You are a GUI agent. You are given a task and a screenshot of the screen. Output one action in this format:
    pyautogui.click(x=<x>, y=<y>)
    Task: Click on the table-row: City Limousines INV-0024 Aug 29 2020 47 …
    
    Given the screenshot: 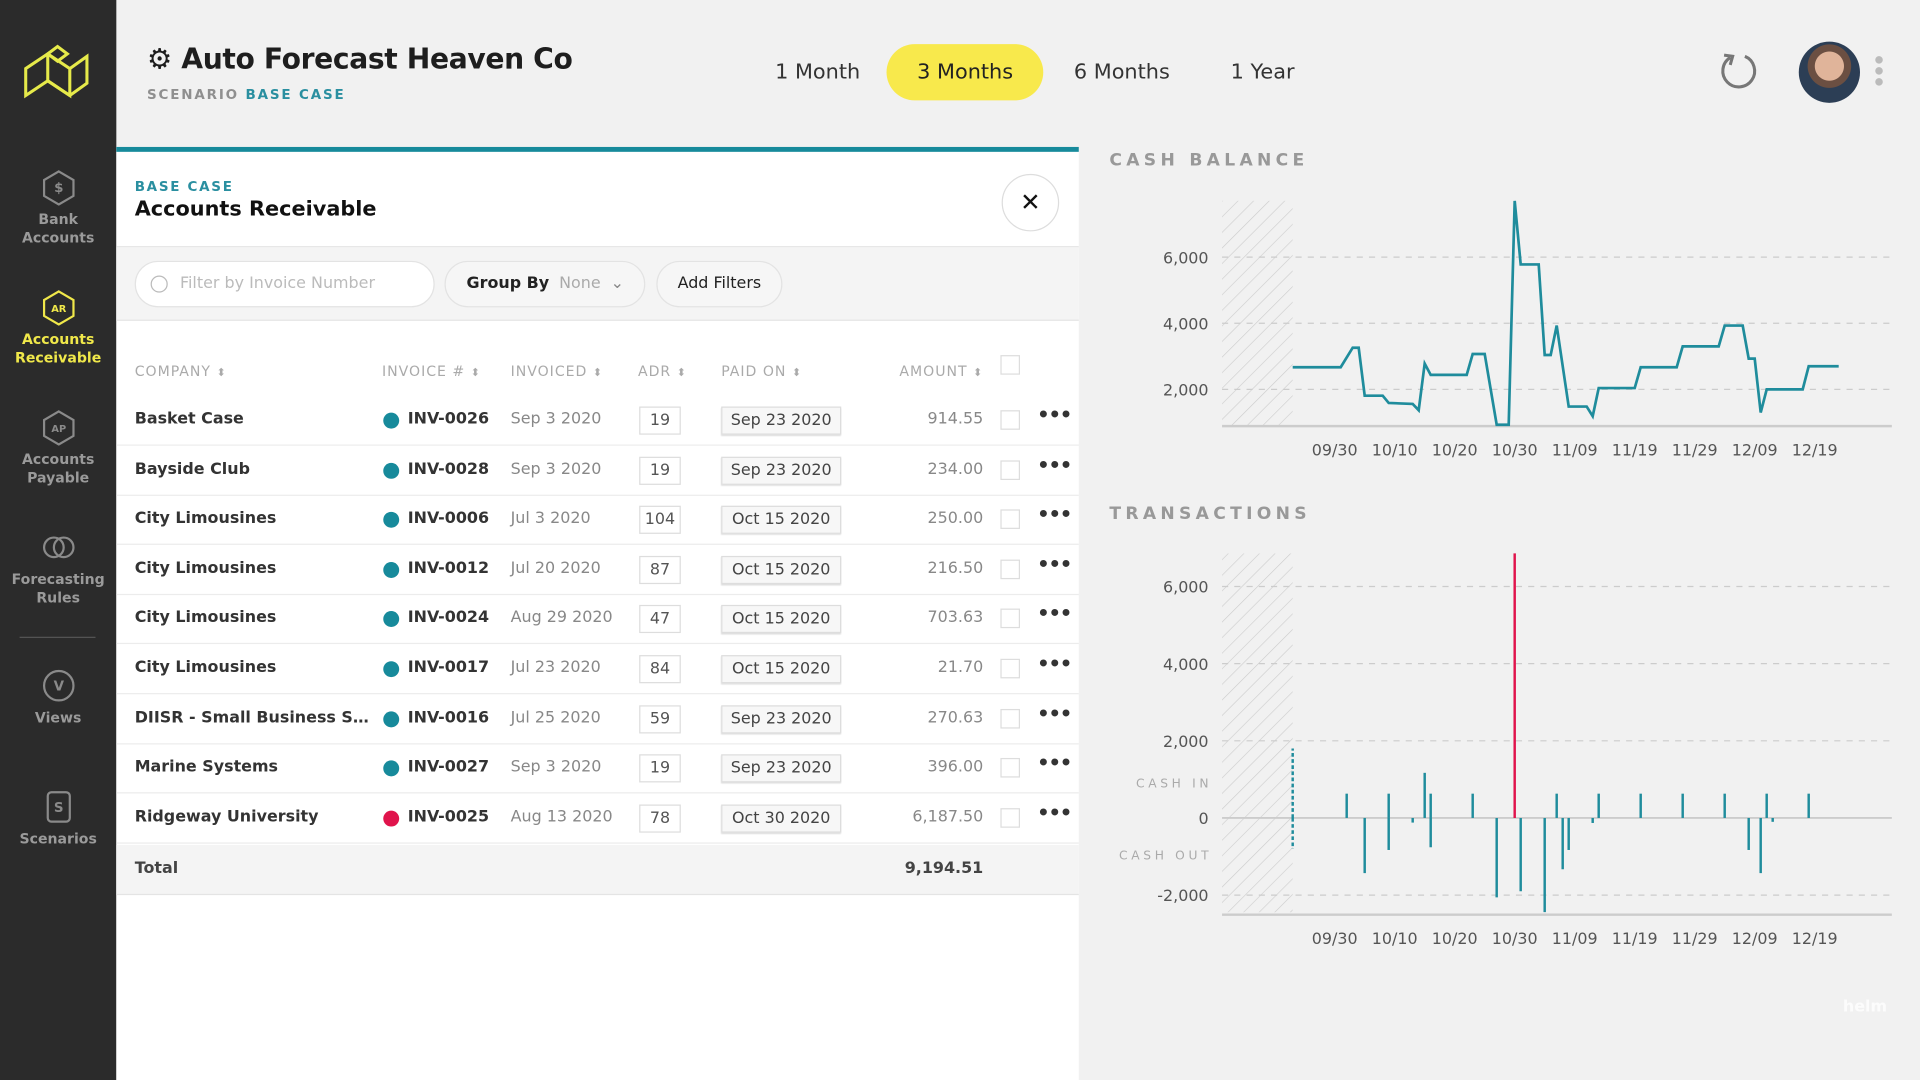 What is the action you would take?
    pyautogui.click(x=597, y=619)
    